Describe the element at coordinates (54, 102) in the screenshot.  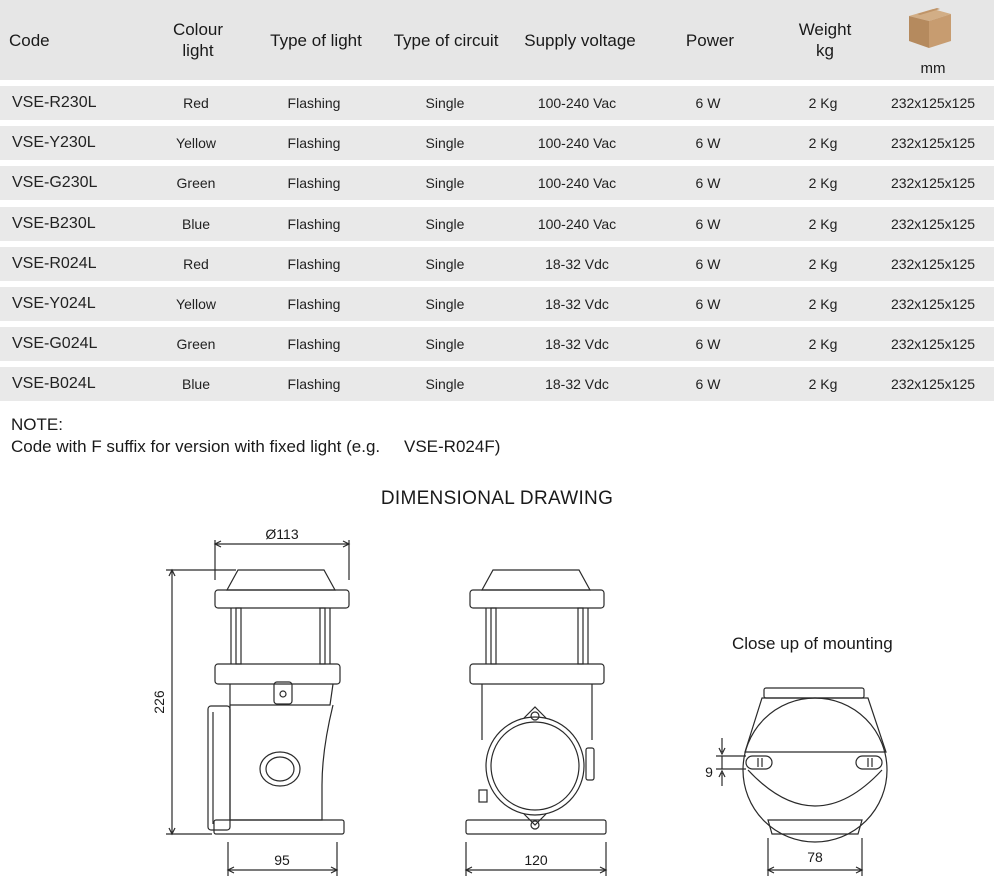
I see `cell-code: VSE-R230L` at that location.